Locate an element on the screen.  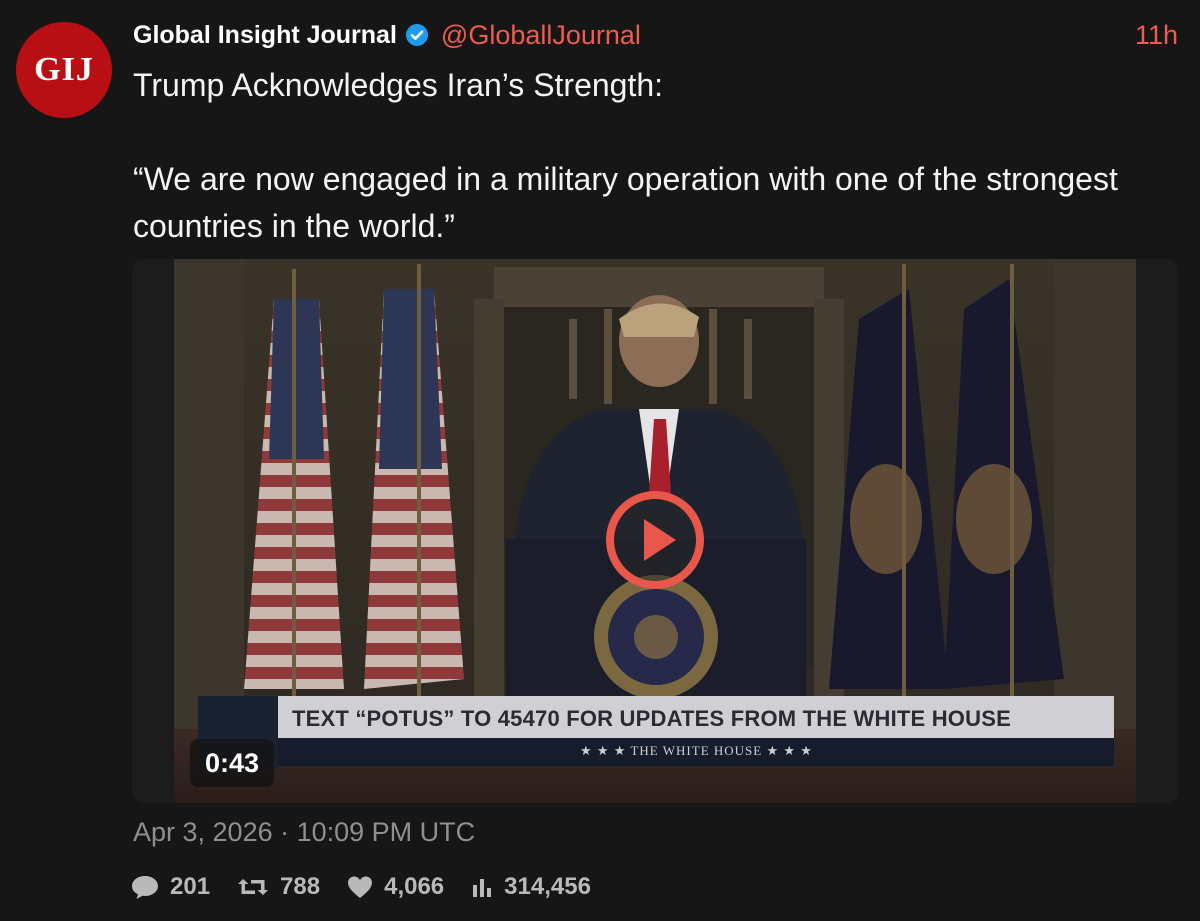
post-timestamp: Apr 3, 2026 · 10:09 PM UTC is located at coordinates (304, 832).